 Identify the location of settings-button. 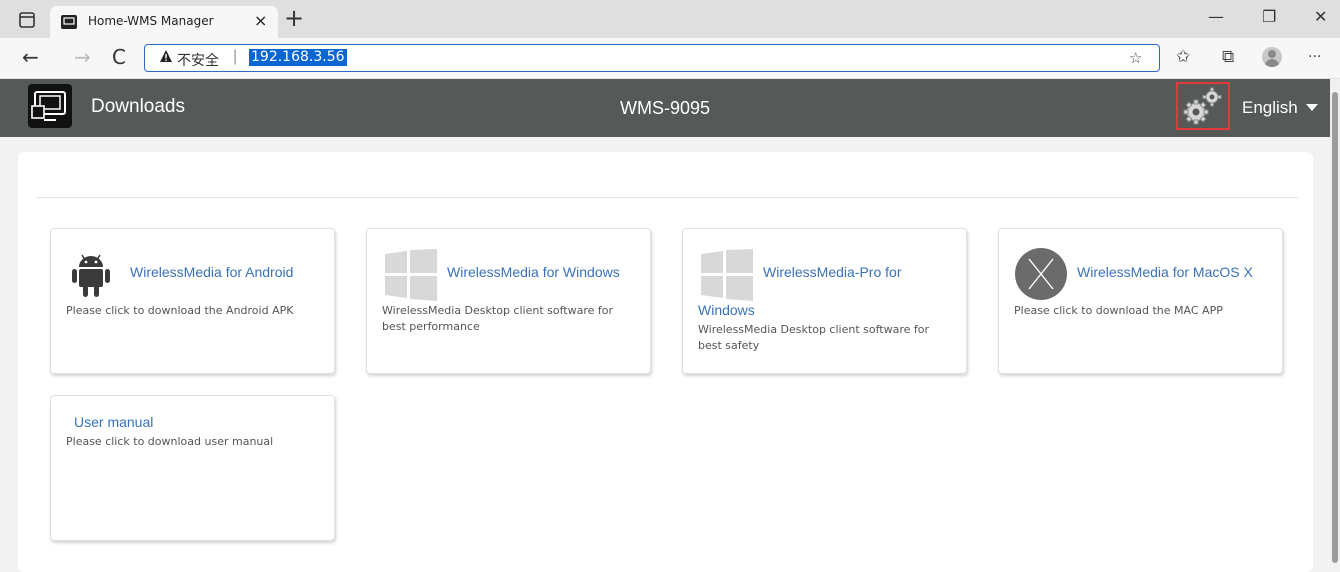
(1203, 106).